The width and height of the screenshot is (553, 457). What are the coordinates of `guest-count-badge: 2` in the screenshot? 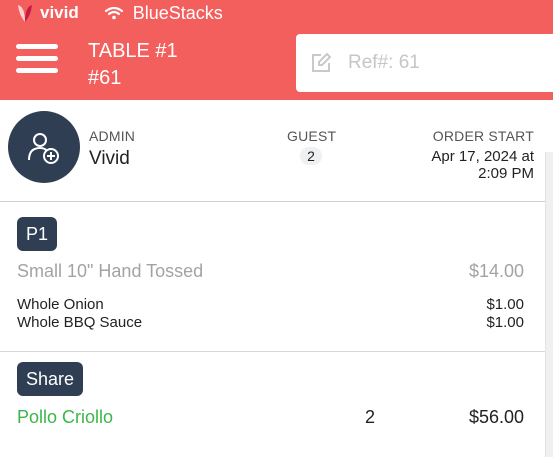 It's located at (311, 156).